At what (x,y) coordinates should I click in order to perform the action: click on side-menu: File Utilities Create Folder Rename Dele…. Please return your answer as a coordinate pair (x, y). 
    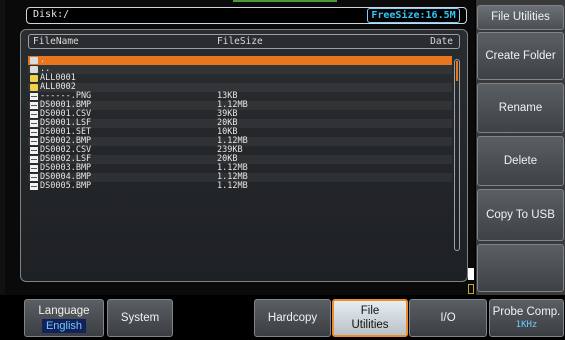
    Looking at the image, I should click on (520, 147).